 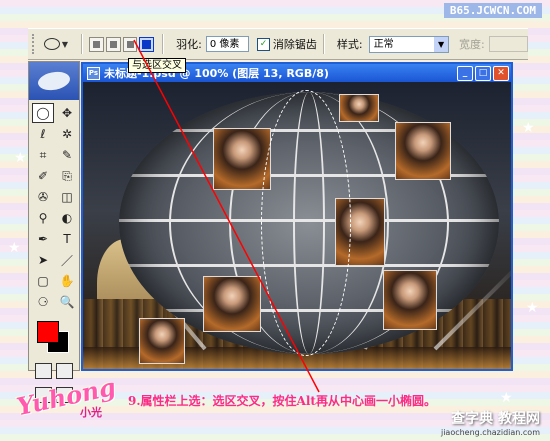 I want to click on watermark-title: 查字典 教程网, so click(x=495, y=419).